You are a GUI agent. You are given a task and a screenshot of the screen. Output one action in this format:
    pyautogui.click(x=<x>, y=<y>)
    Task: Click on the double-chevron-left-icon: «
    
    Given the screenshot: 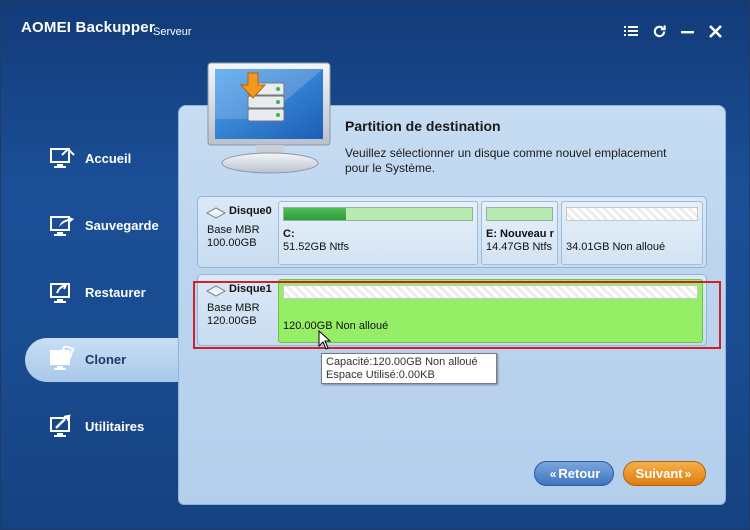 What is the action you would take?
    pyautogui.click(x=553, y=473)
    